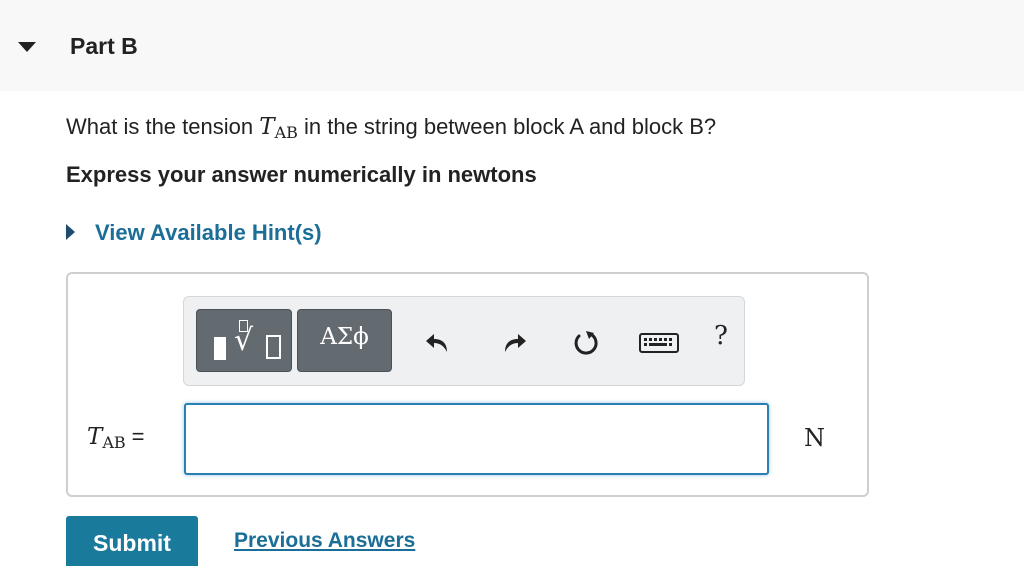  What do you see at coordinates (659, 342) in the screenshot?
I see `keyboard-icon` at bounding box center [659, 342].